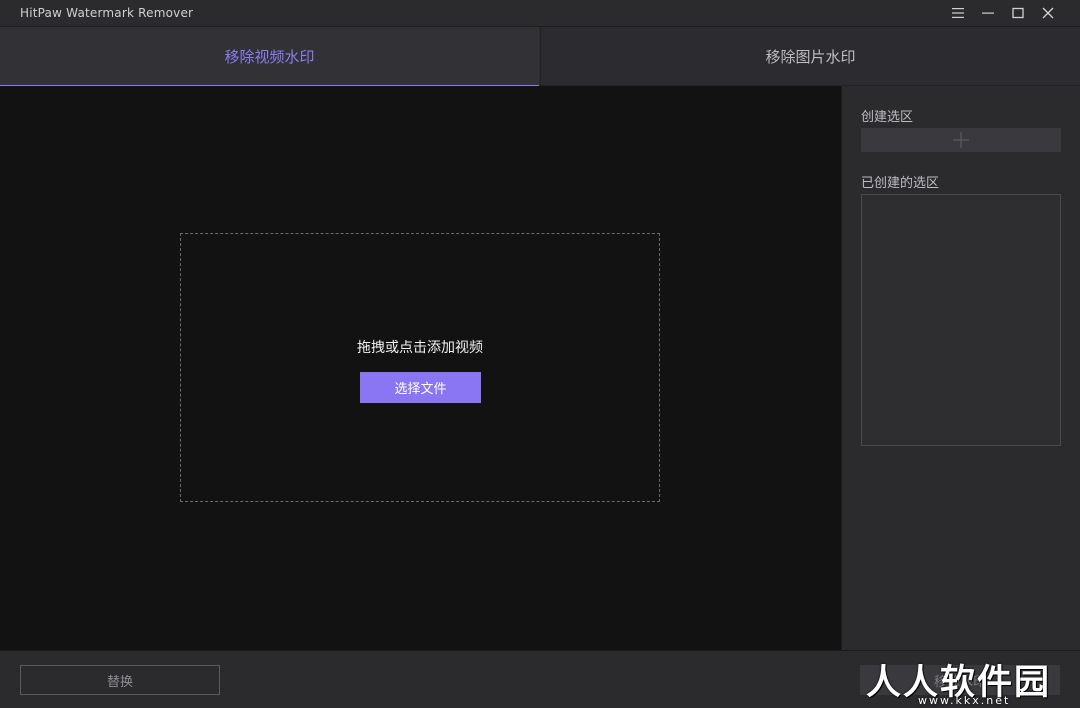 This screenshot has height=708, width=1080. I want to click on bottom-bar: 替换 移除水印, so click(540, 679).